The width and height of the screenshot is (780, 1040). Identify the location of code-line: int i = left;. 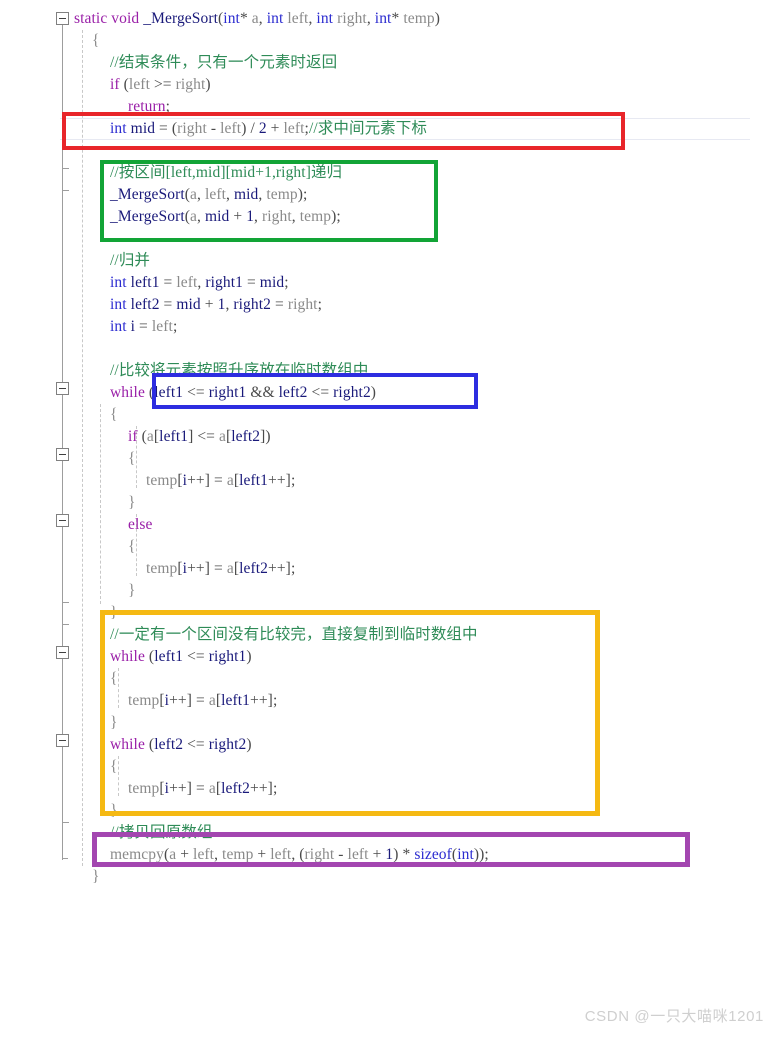
(424, 327).